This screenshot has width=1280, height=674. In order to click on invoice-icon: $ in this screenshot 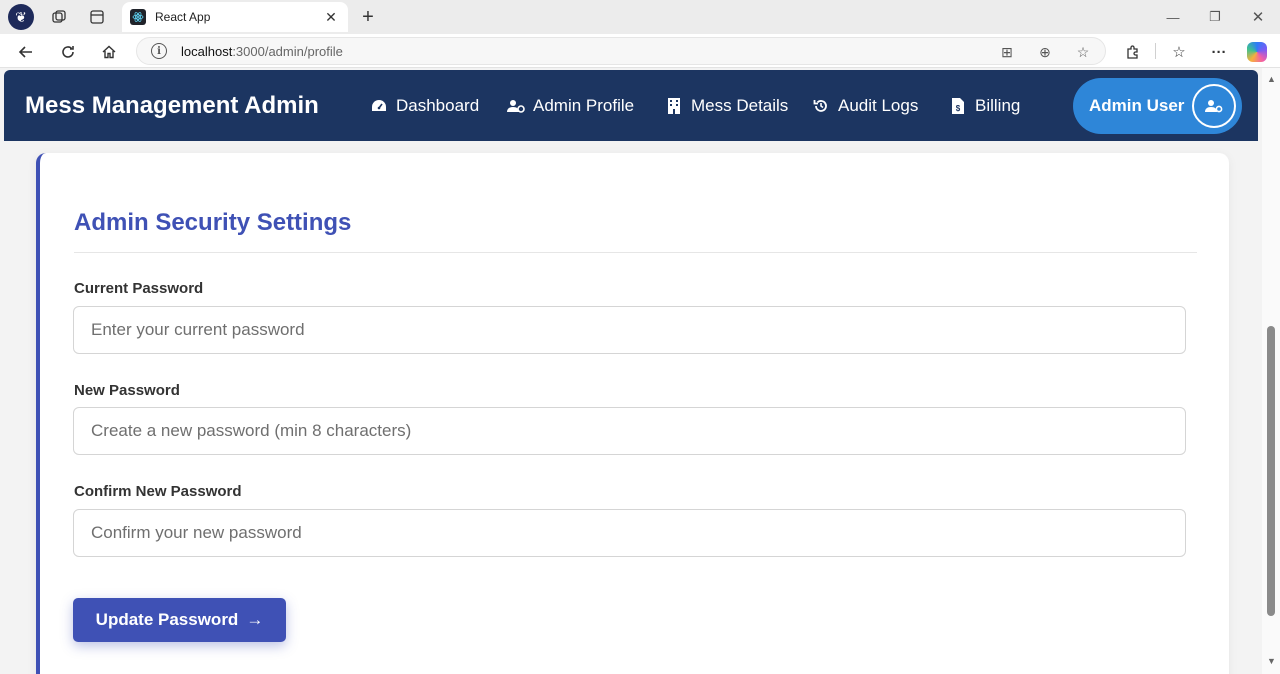, I will do `click(958, 106)`.